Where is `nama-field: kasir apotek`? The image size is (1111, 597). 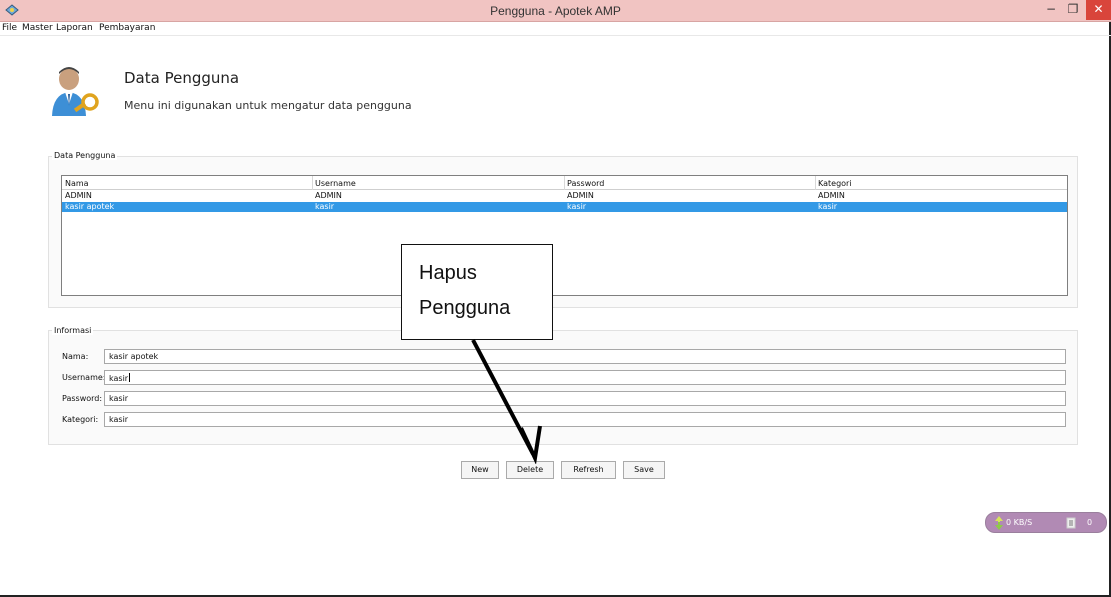
nama-field: kasir apotek is located at coordinates (585, 356).